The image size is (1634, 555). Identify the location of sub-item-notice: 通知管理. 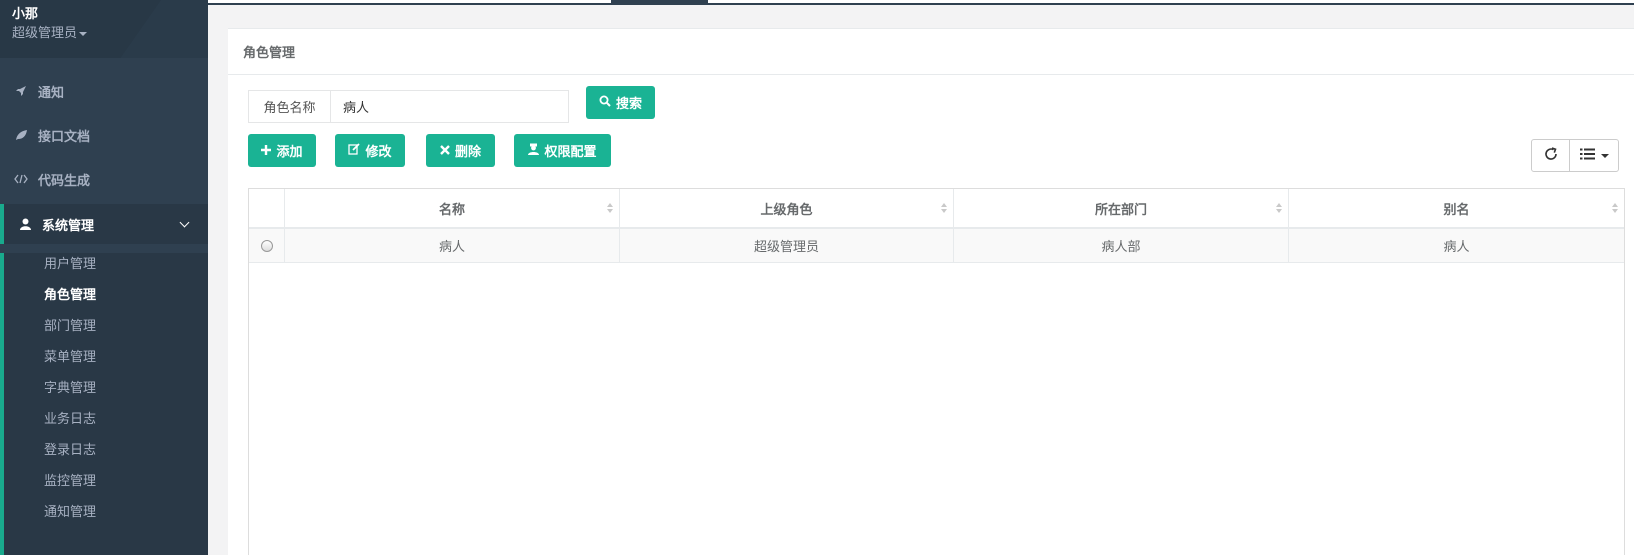
(70, 510).